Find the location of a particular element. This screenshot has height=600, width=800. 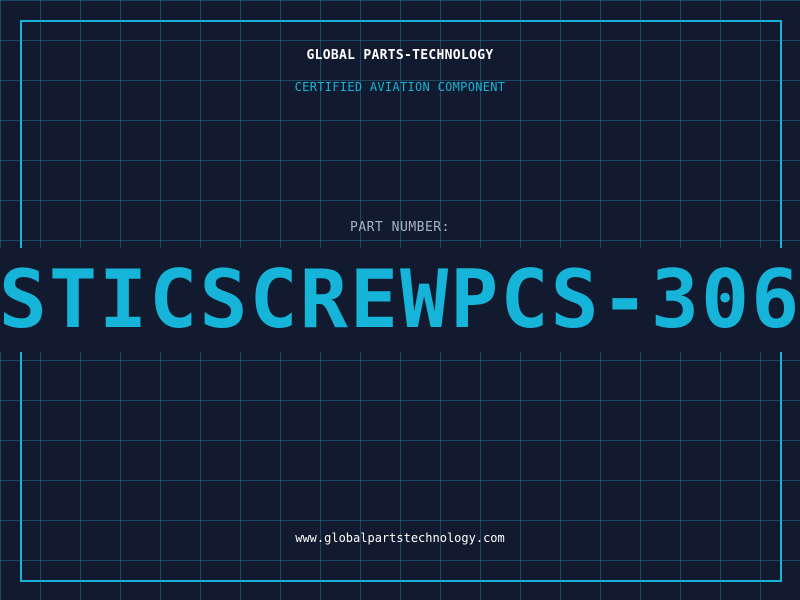

certification-text: CERTIFIED AVIATION COMPONENT is located at coordinates (400, 87).